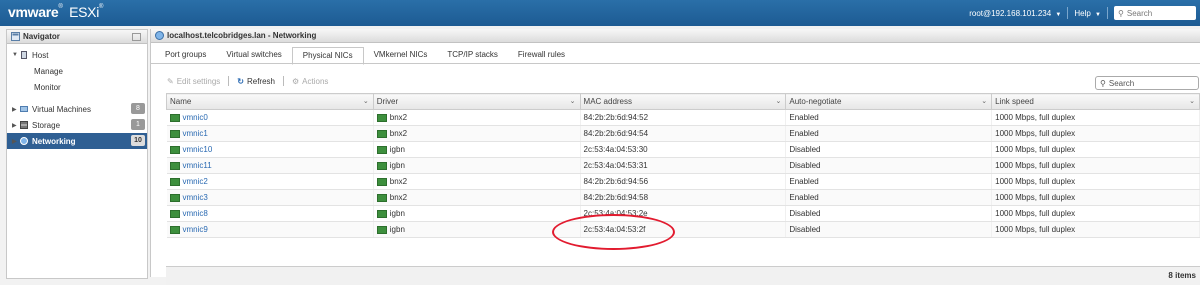  Describe the element at coordinates (616, 181) in the screenshot. I see `cell-text: 84:2b:2b:6d:94:56` at that location.